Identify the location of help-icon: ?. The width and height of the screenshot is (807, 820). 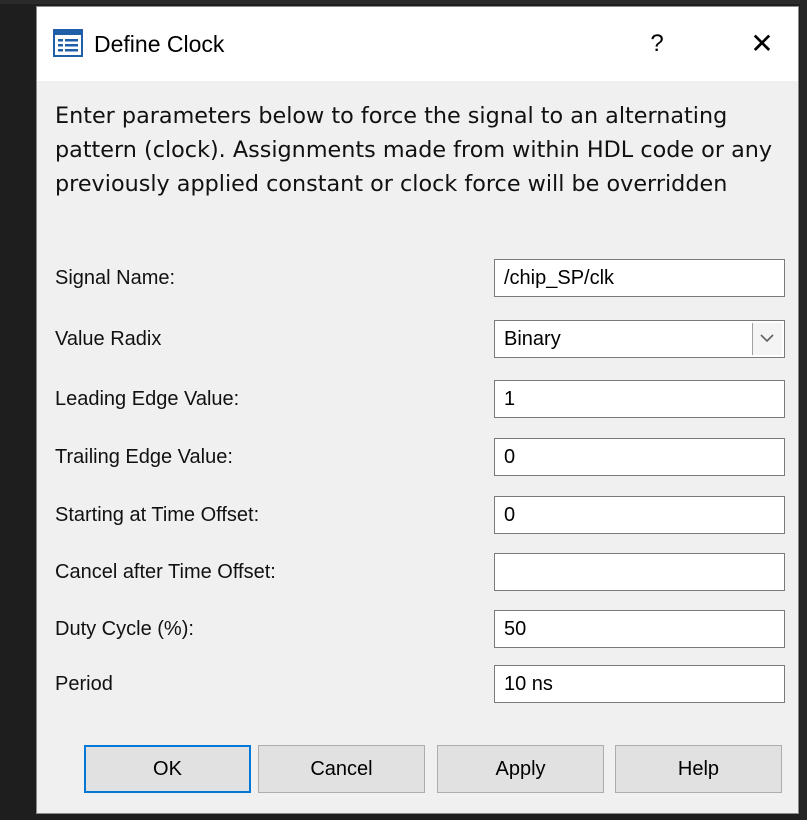
(657, 44).